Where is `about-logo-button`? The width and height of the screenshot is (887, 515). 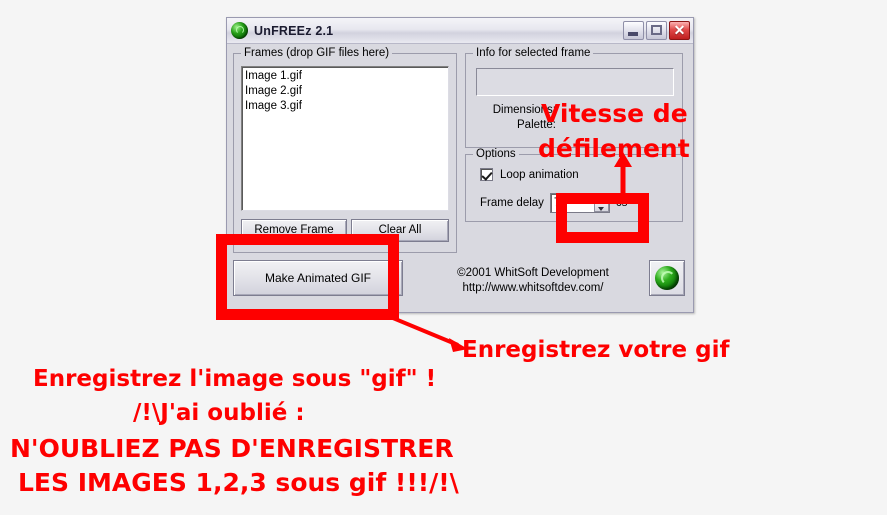
about-logo-button is located at coordinates (667, 278).